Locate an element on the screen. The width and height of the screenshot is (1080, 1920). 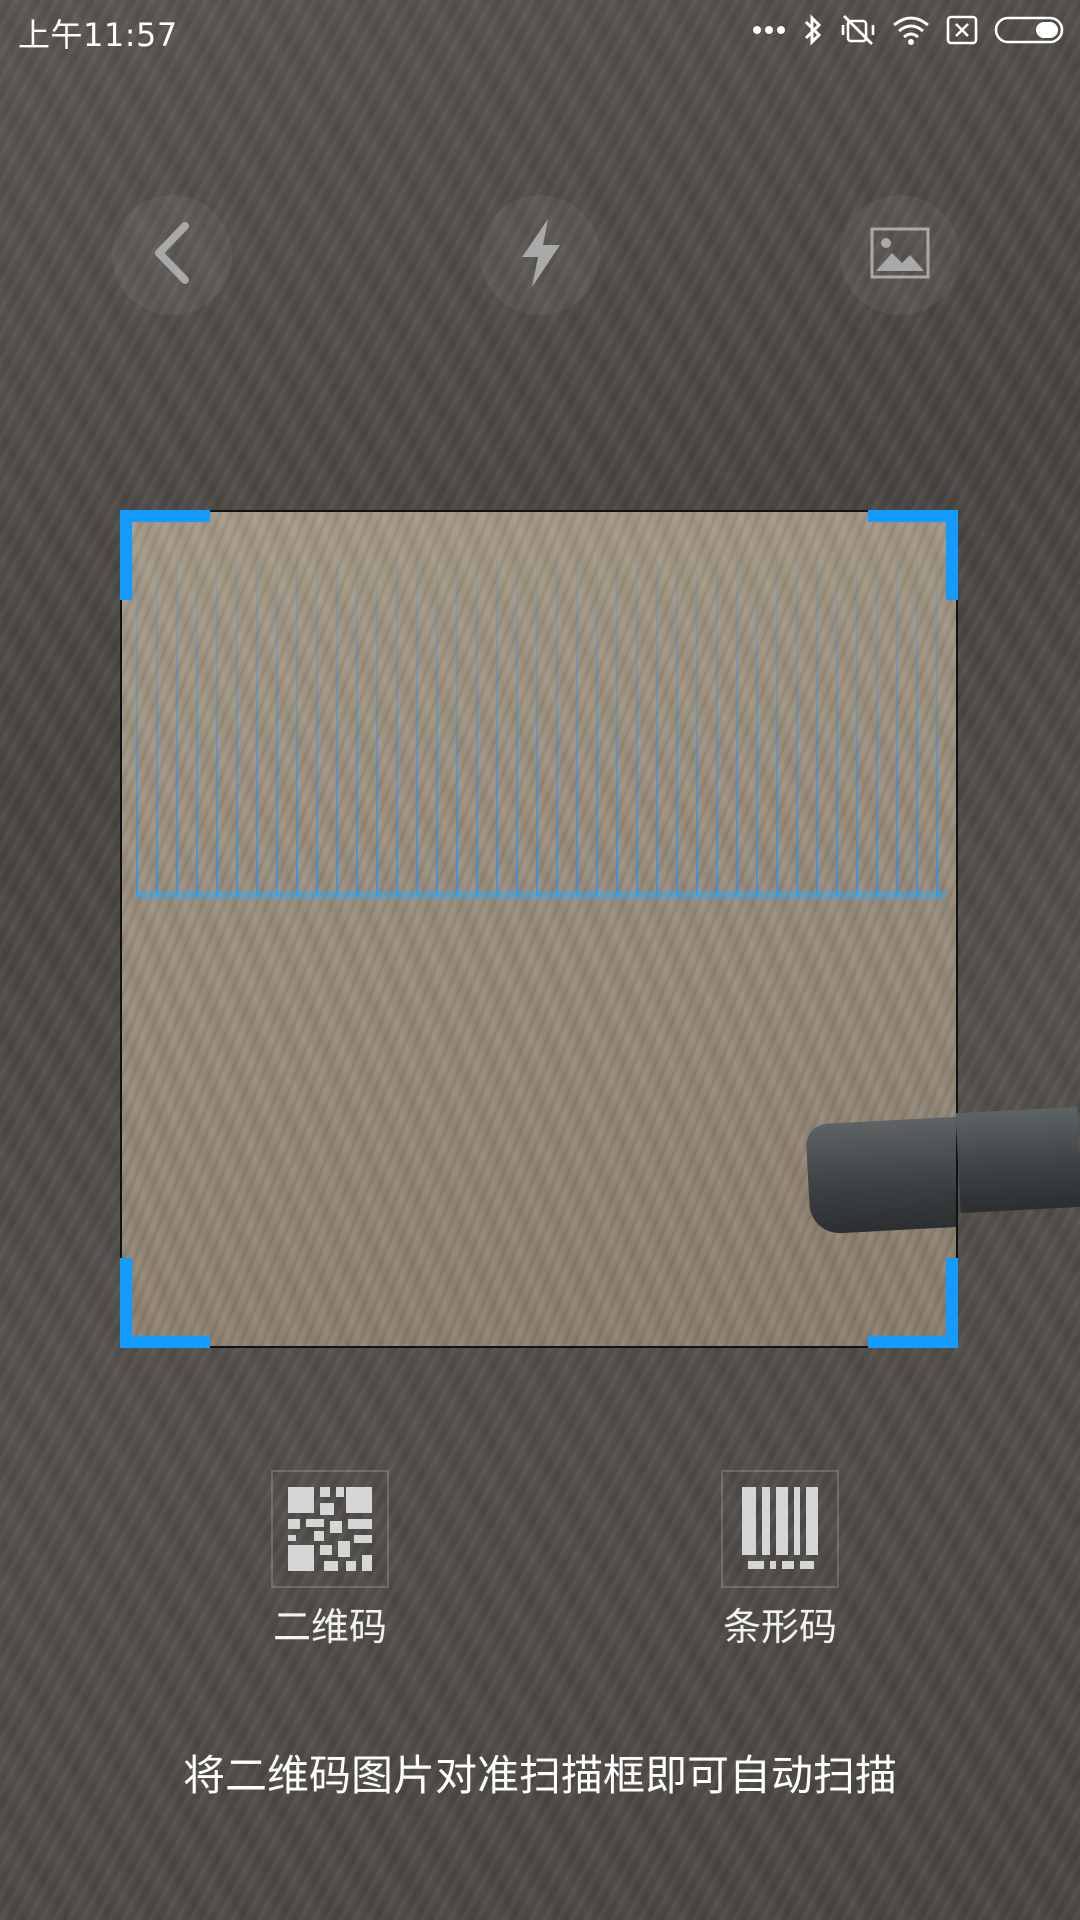
more-dots-icon is located at coordinates (769, 30).